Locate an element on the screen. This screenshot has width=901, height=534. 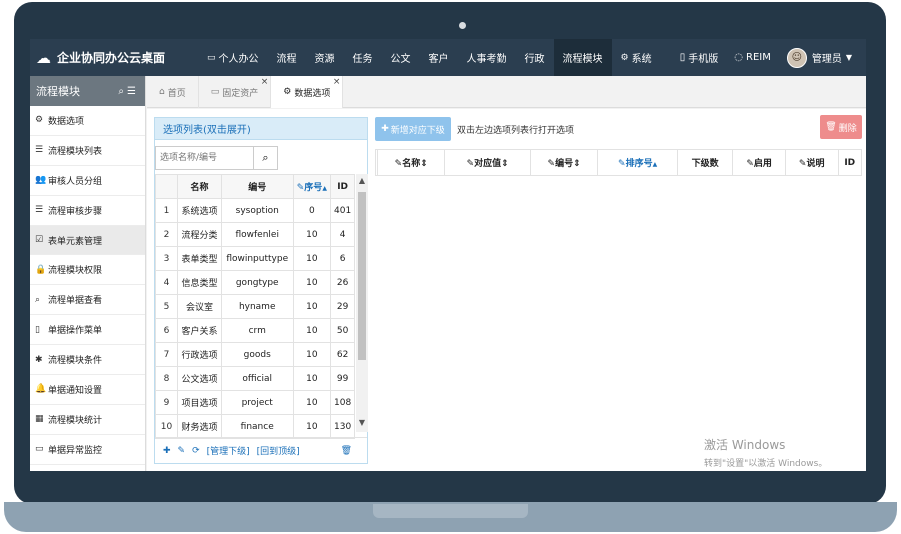
sidebar-item-6: ⌕ 流程单据查看 is located at coordinates (87, 300).